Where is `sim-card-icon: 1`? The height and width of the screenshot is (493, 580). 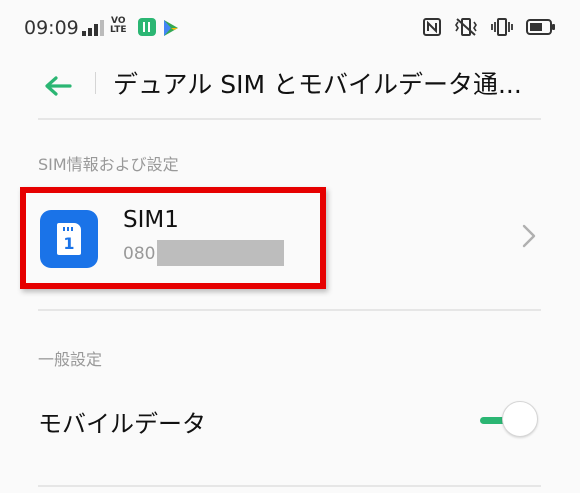 sim-card-icon: 1 is located at coordinates (69, 239).